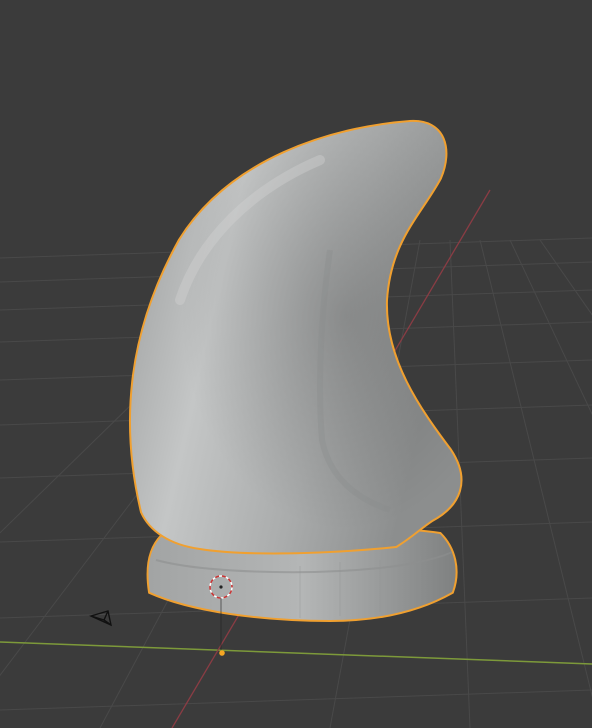 The height and width of the screenshot is (728, 592). I want to click on camera-icon, so click(100, 618).